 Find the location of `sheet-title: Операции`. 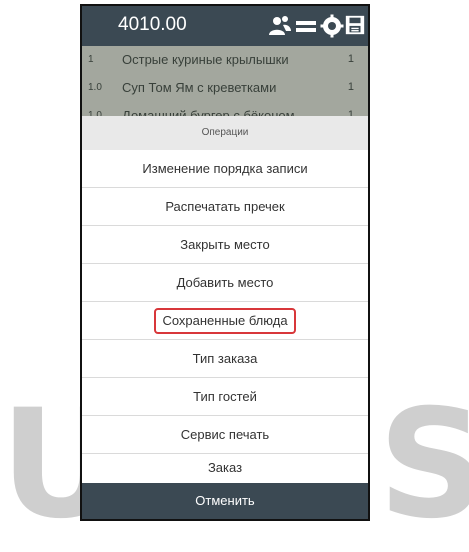

sheet-title: Операции is located at coordinates (225, 133).